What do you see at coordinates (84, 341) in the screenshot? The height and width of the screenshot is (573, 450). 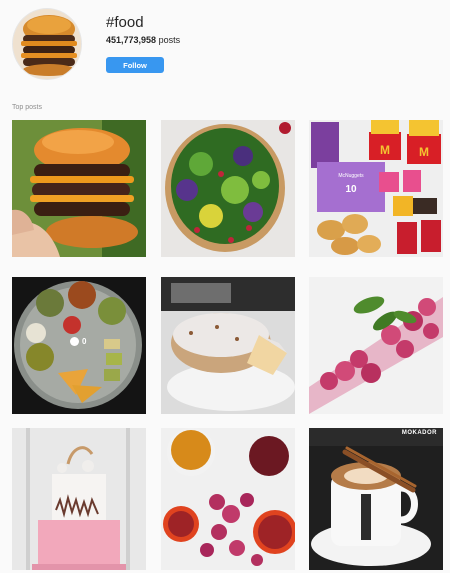 I see `comment-count: 0` at bounding box center [84, 341].